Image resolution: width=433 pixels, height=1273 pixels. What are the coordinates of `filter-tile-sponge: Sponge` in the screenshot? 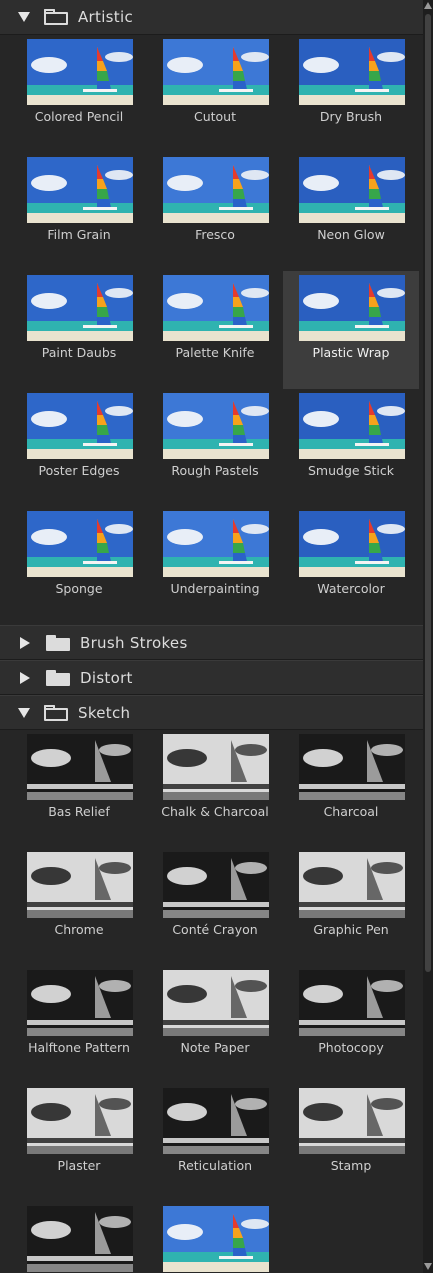 It's located at (79, 566).